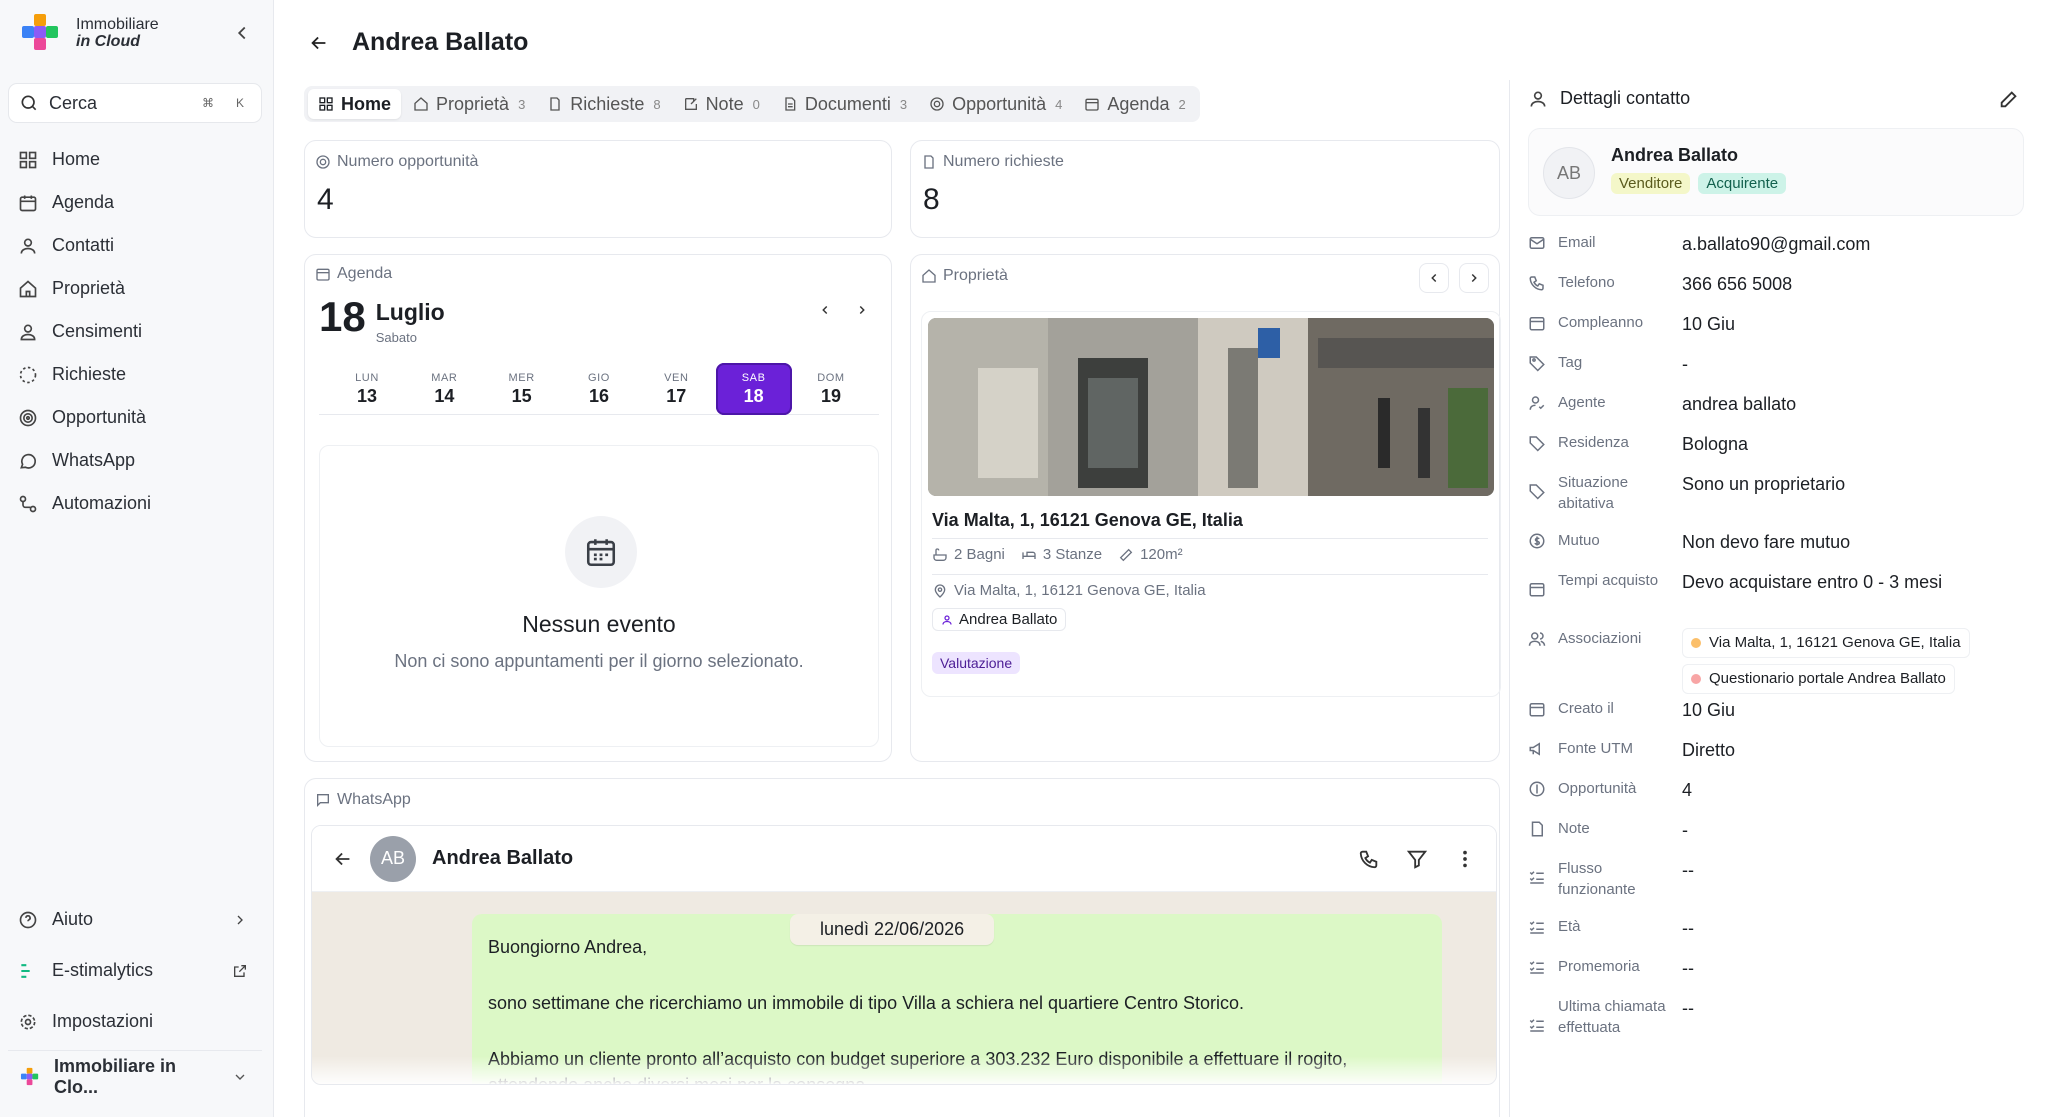  I want to click on contact-summary: AB Andrea Ballato Venditore Acquirente, so click(1776, 172).